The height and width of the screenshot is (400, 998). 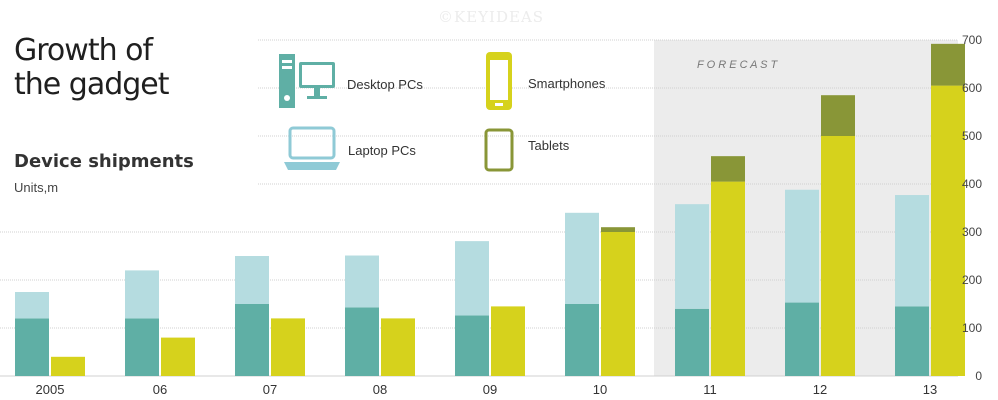 I want to click on y-axis: 0 100 200 300 400 500 600 700, so click(x=972, y=208).